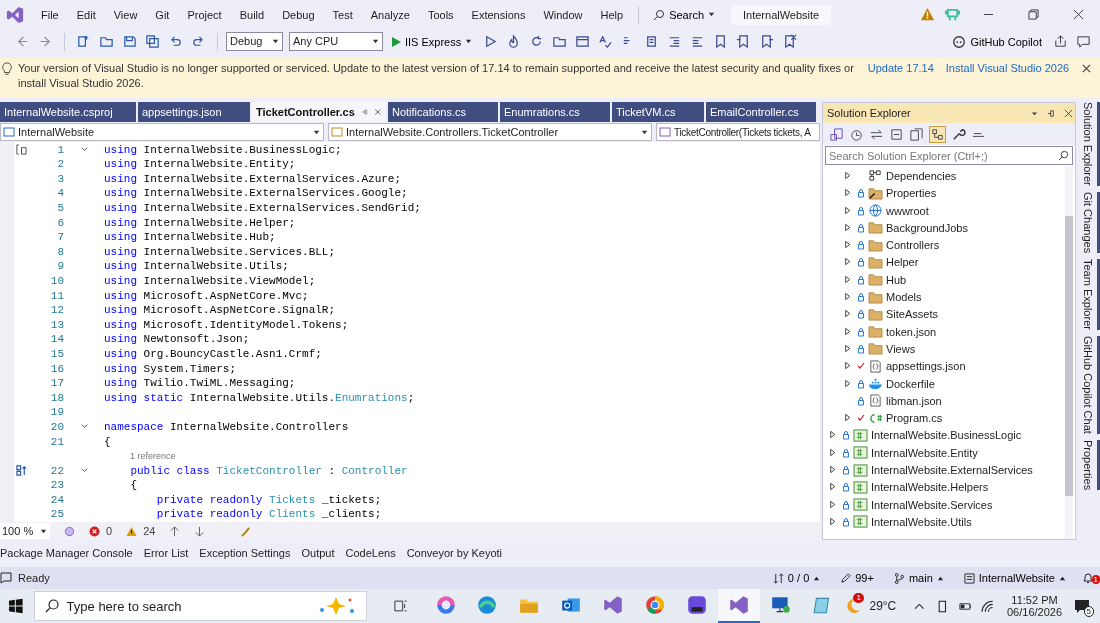 This screenshot has width=1100, height=623. Describe the element at coordinates (907, 210) in the screenshot. I see `tree-item: wwwroot` at that location.